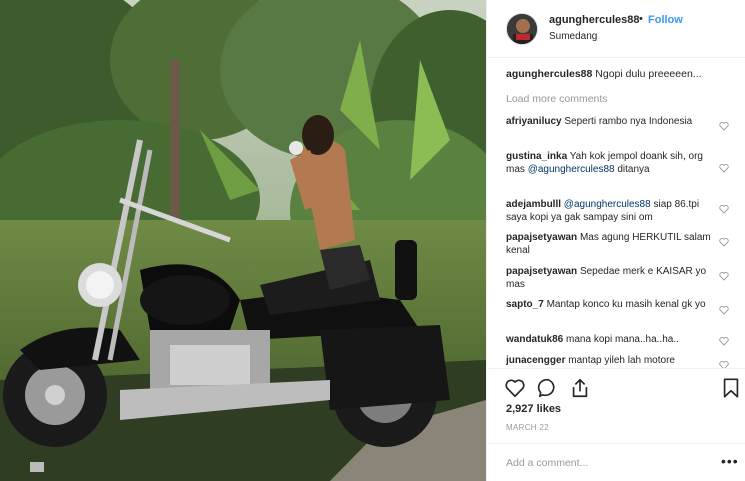 This screenshot has height=481, width=745. I want to click on comment-item: junacengger mantap yileh lah motore, so click(611, 360).